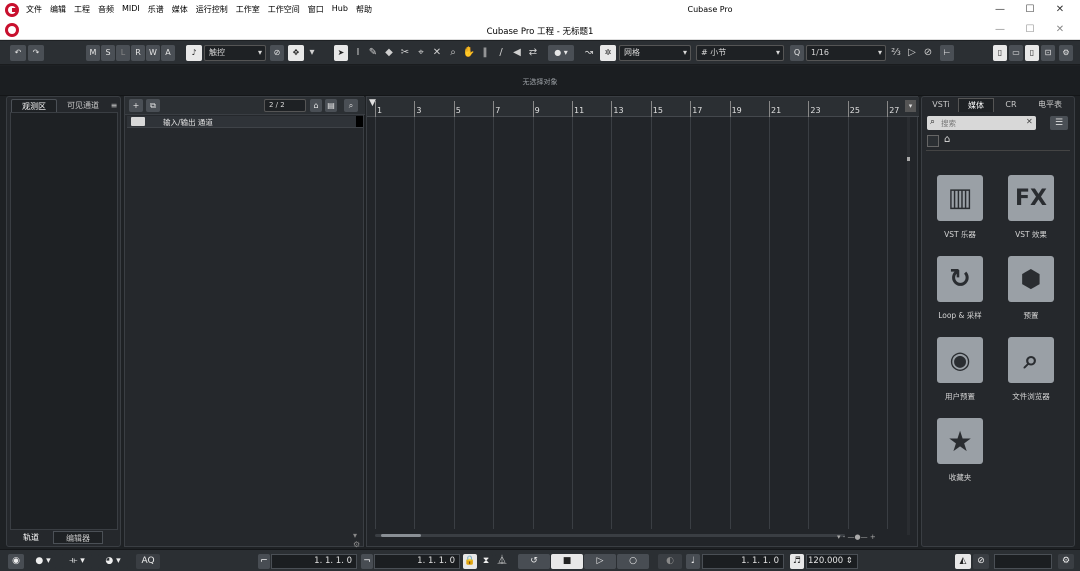 This screenshot has width=1080, height=571. Describe the element at coordinates (1048, 53) in the screenshot. I see `layout-icon: ⊡` at that location.